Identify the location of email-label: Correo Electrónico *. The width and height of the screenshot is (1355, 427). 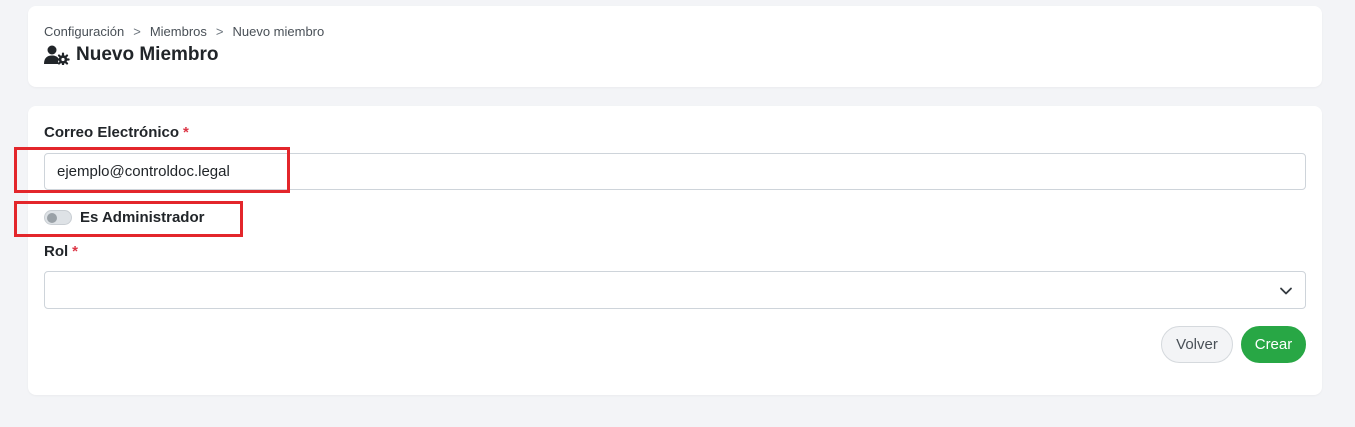
(116, 132).